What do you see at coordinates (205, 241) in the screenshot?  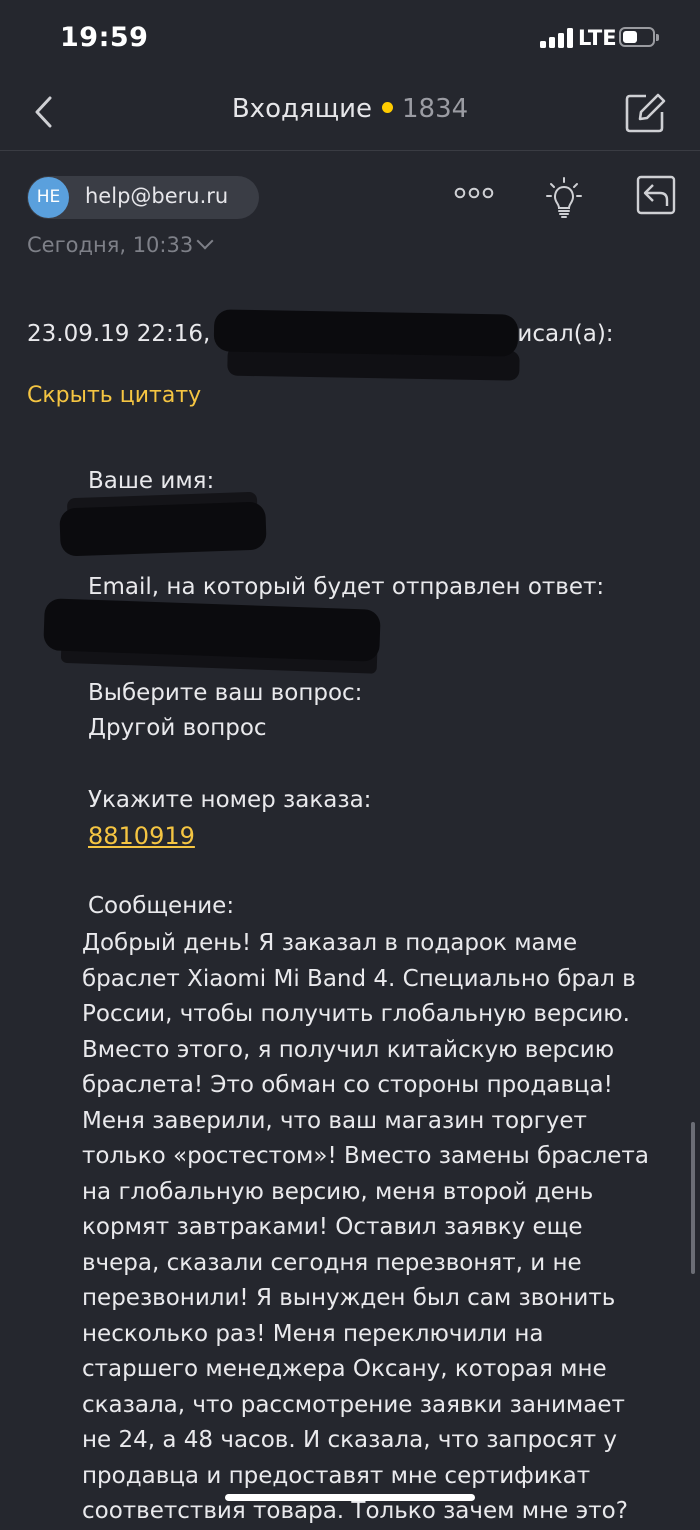 I see `chevron-down-icon` at bounding box center [205, 241].